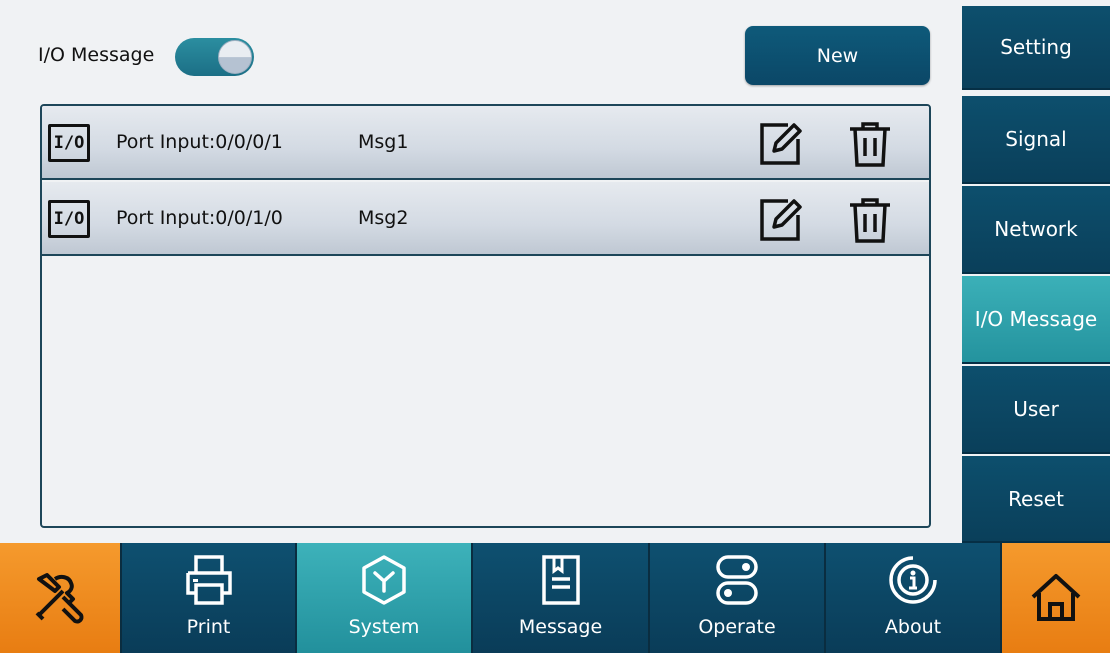  I want to click on sidebar-item-network: Network, so click(1036, 230).